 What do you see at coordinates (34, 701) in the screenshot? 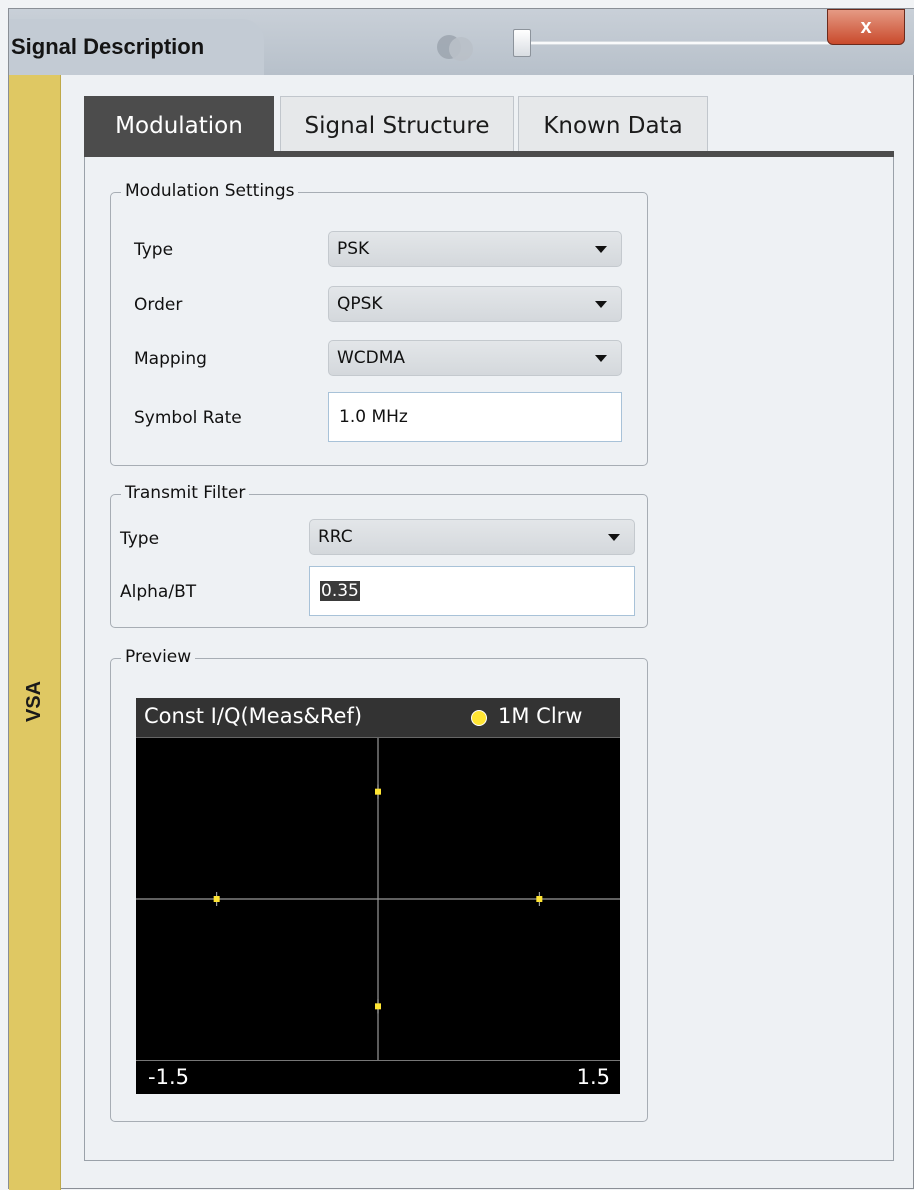
I see `vsa-label: VSA` at bounding box center [34, 701].